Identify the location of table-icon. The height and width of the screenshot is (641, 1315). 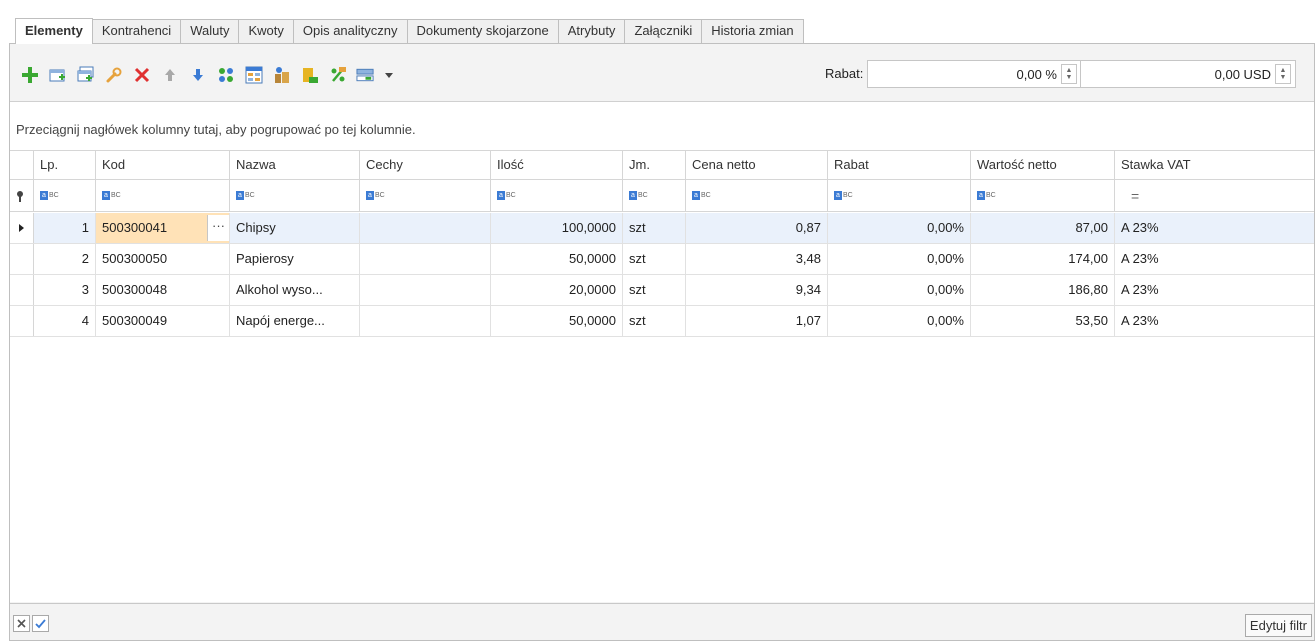
(253, 75).